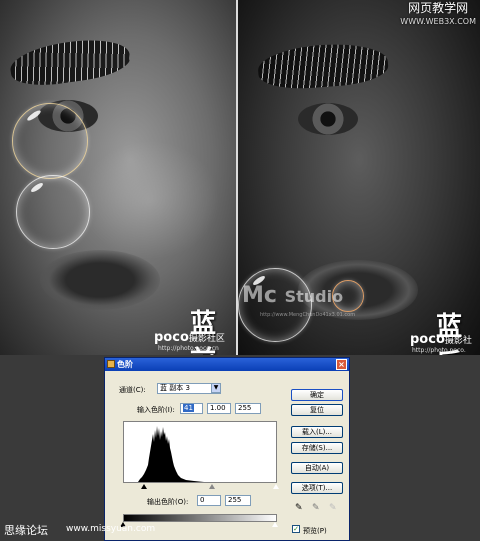 The width and height of the screenshot is (480, 541). Describe the element at coordinates (296, 529) in the screenshot. I see `preview-checkbox: ✓` at that location.